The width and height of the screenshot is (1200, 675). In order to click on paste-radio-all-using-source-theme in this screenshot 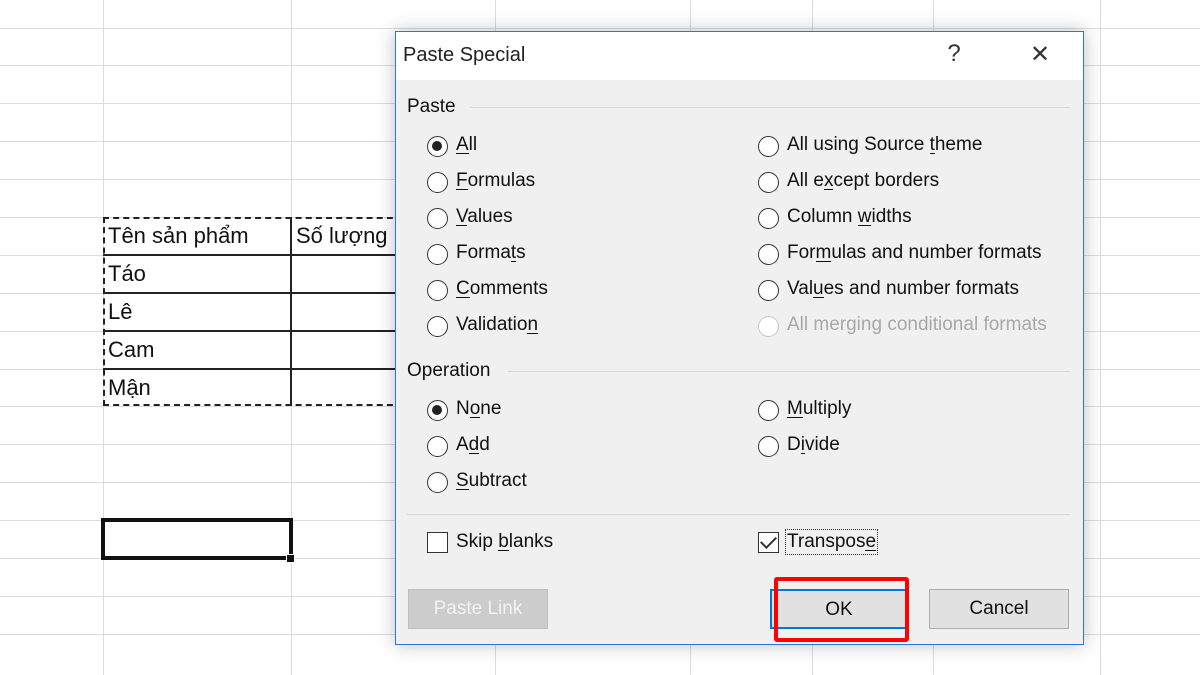, I will do `click(768, 146)`.